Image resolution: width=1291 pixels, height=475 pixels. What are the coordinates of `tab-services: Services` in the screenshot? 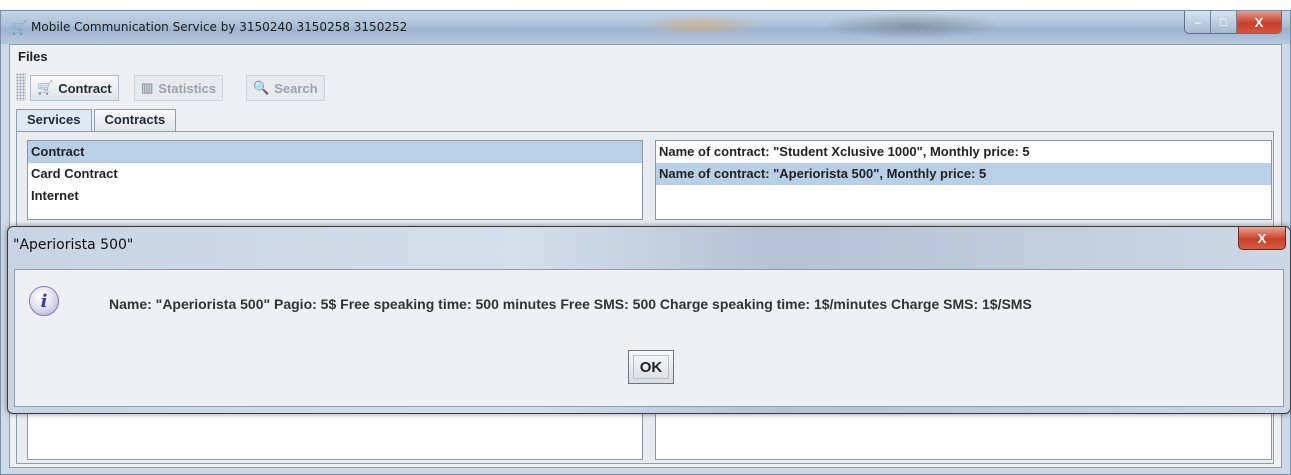 It's located at (54, 120).